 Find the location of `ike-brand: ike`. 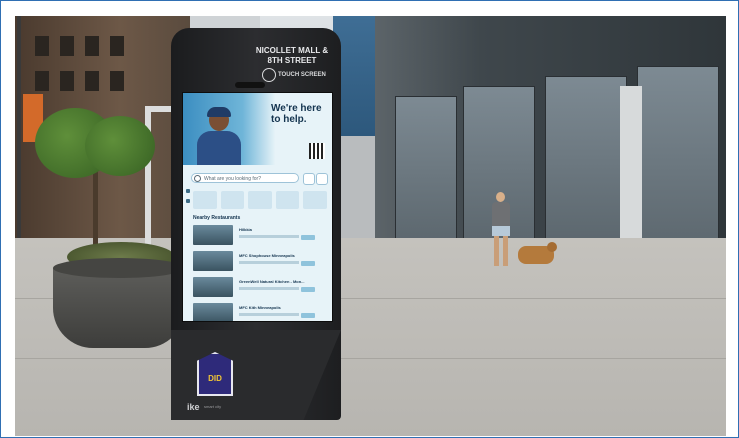

ike-brand: ike is located at coordinates (193, 407).